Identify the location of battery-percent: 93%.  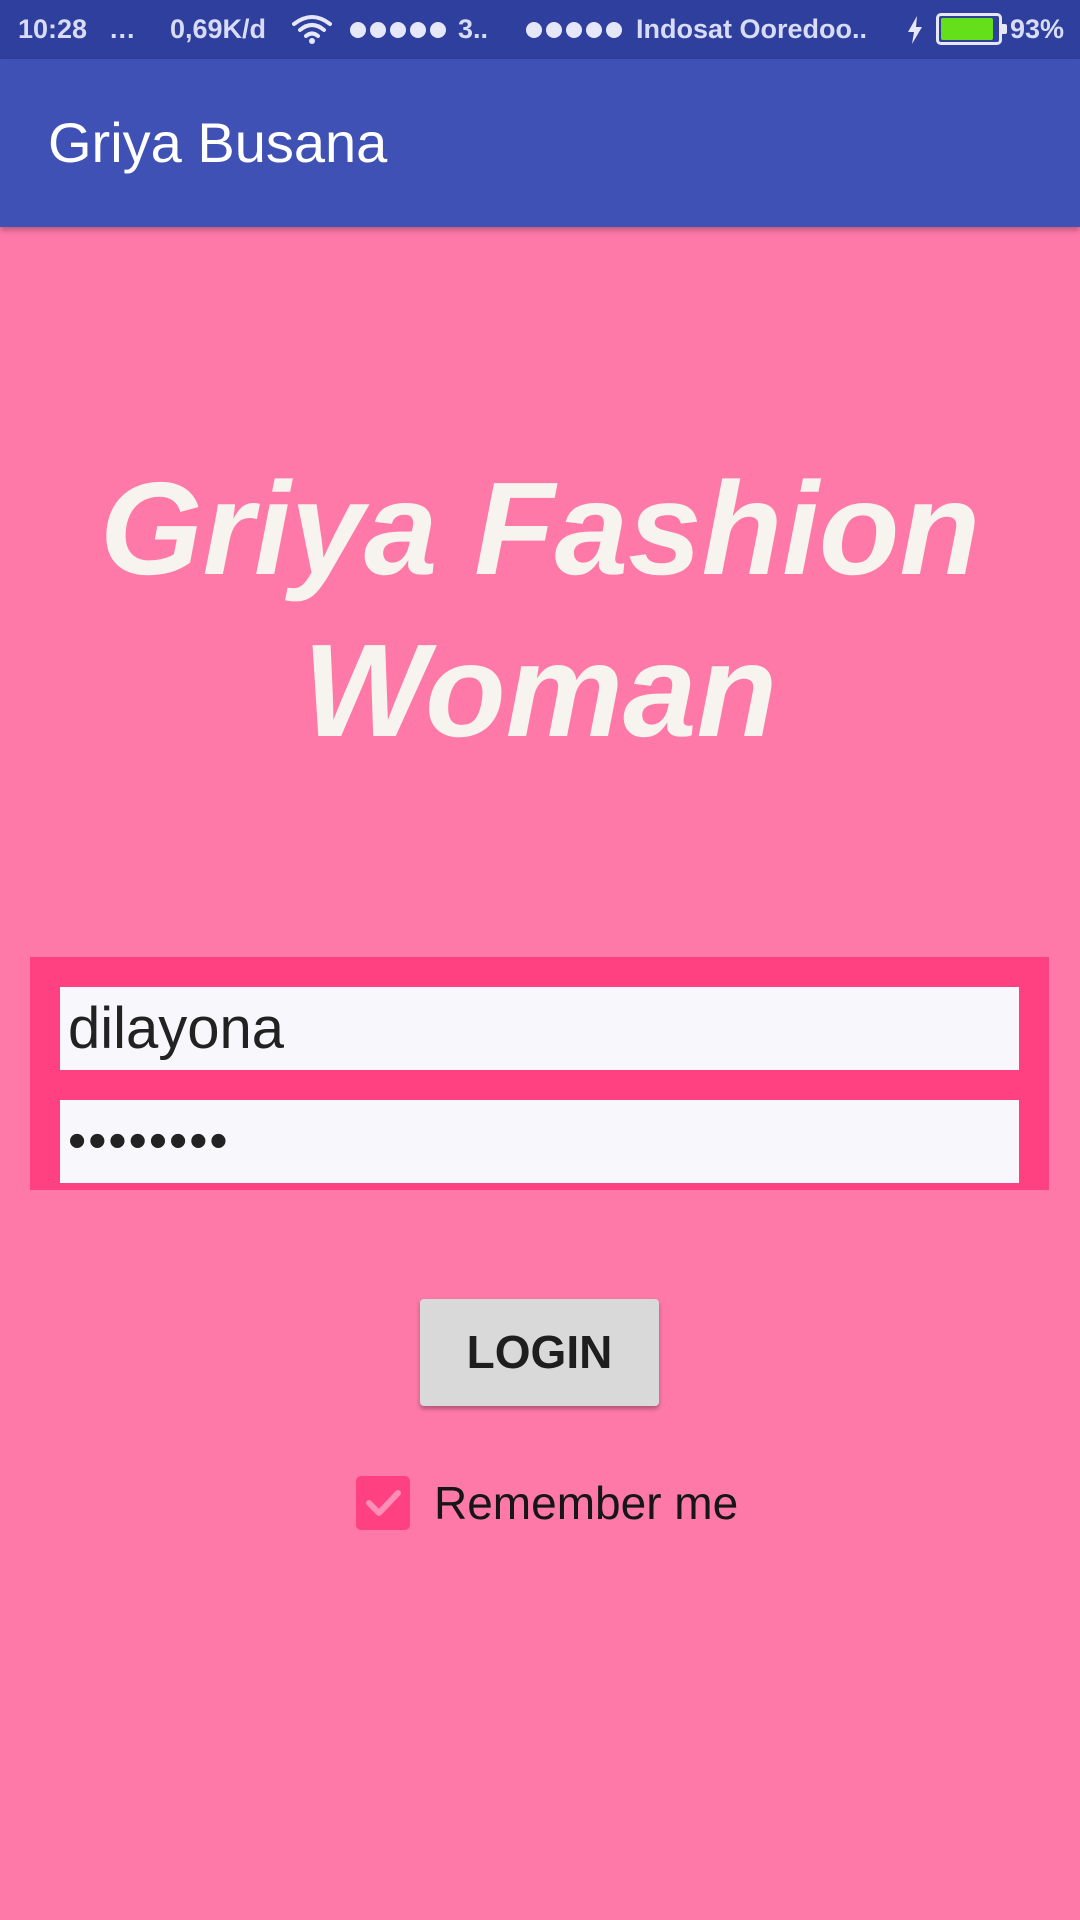
(1037, 29).